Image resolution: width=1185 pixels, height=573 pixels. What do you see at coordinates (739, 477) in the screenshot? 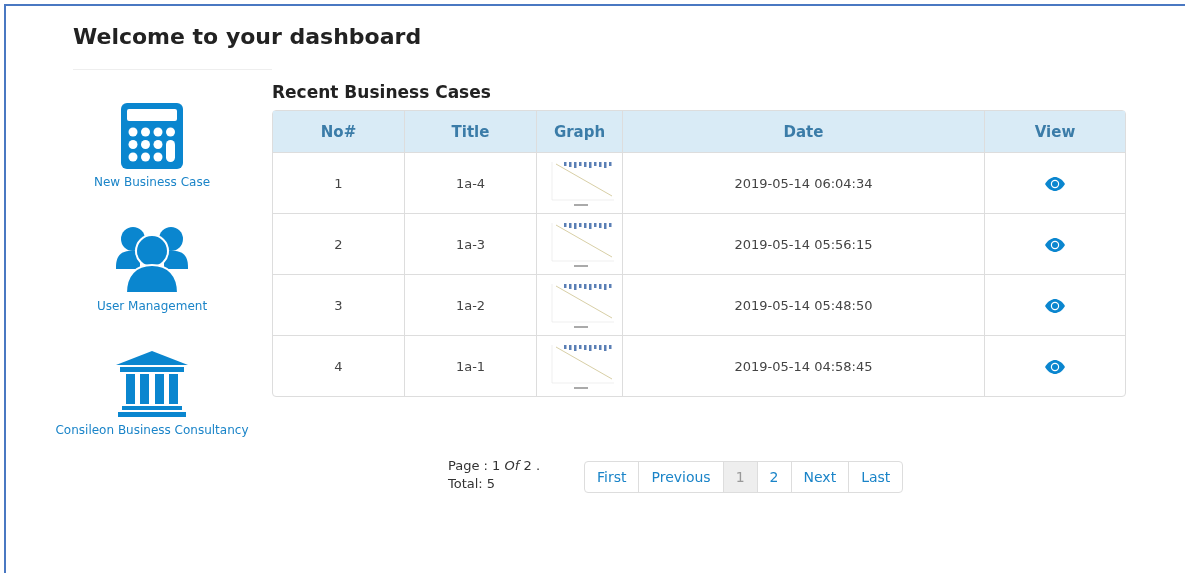
I see `pagination-link: 1` at bounding box center [739, 477].